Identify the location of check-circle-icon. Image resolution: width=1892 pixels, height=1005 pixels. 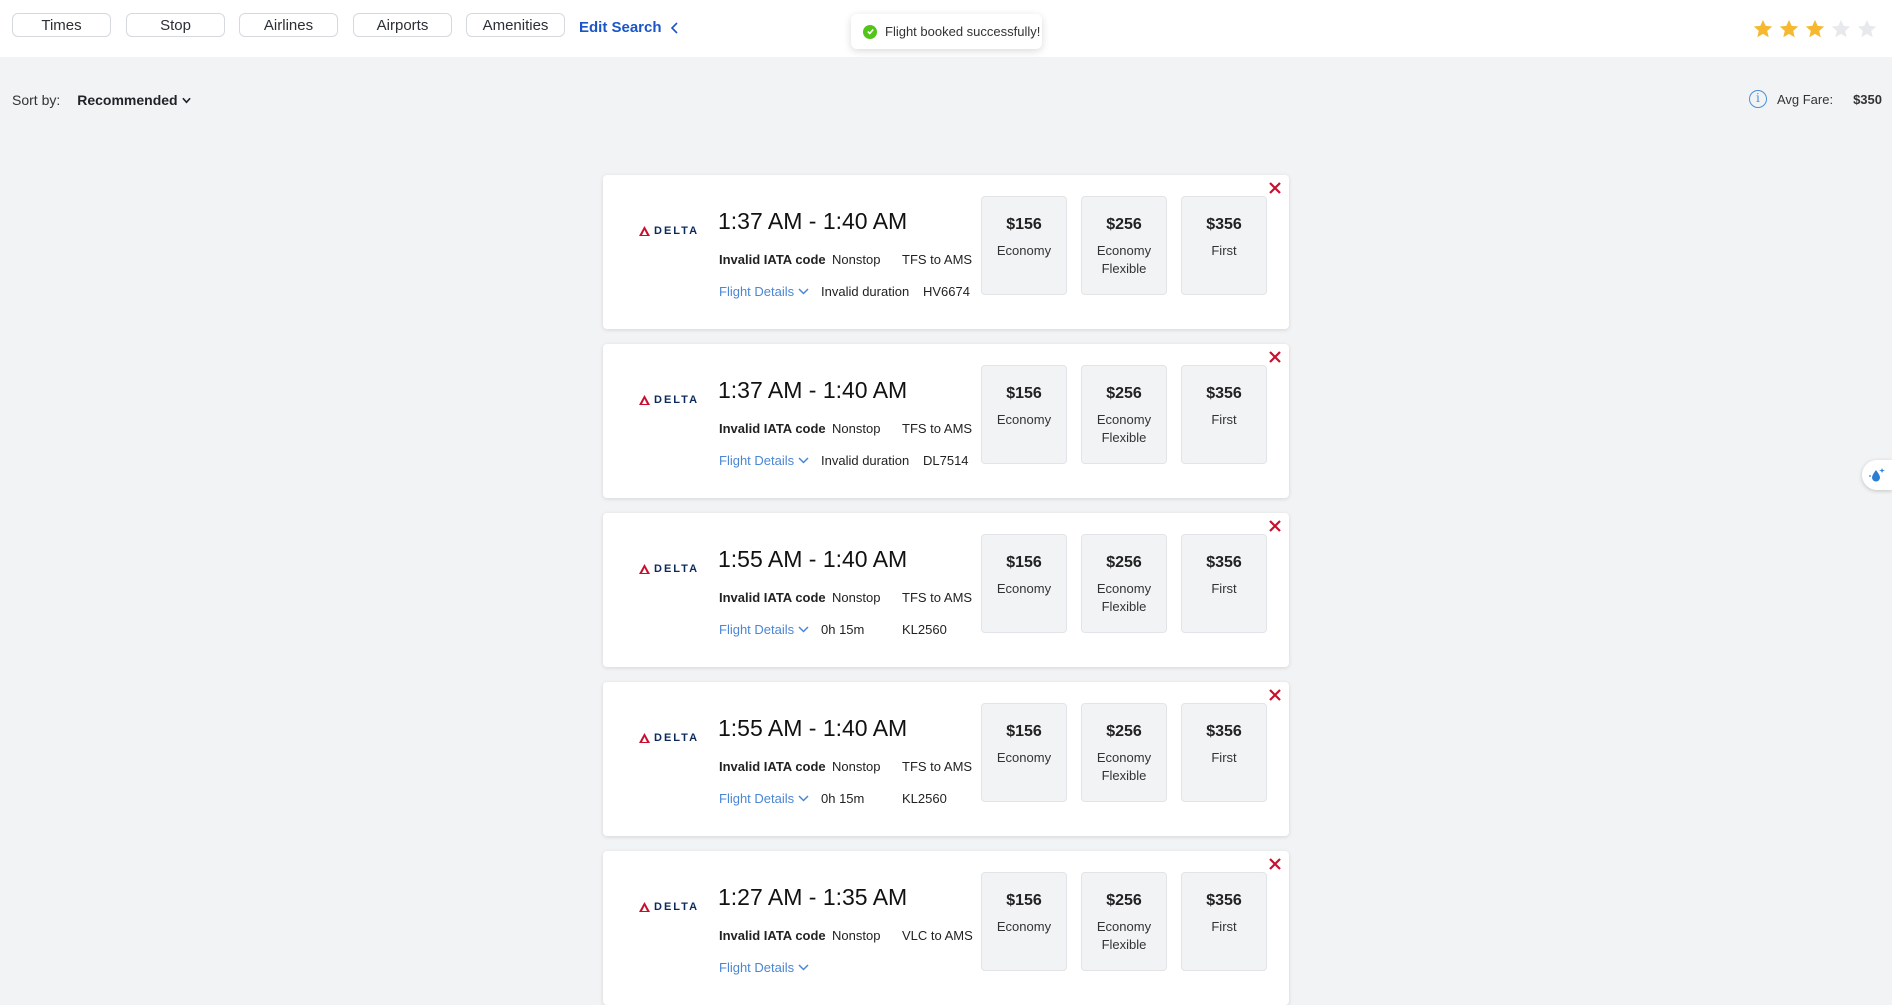
(870, 31).